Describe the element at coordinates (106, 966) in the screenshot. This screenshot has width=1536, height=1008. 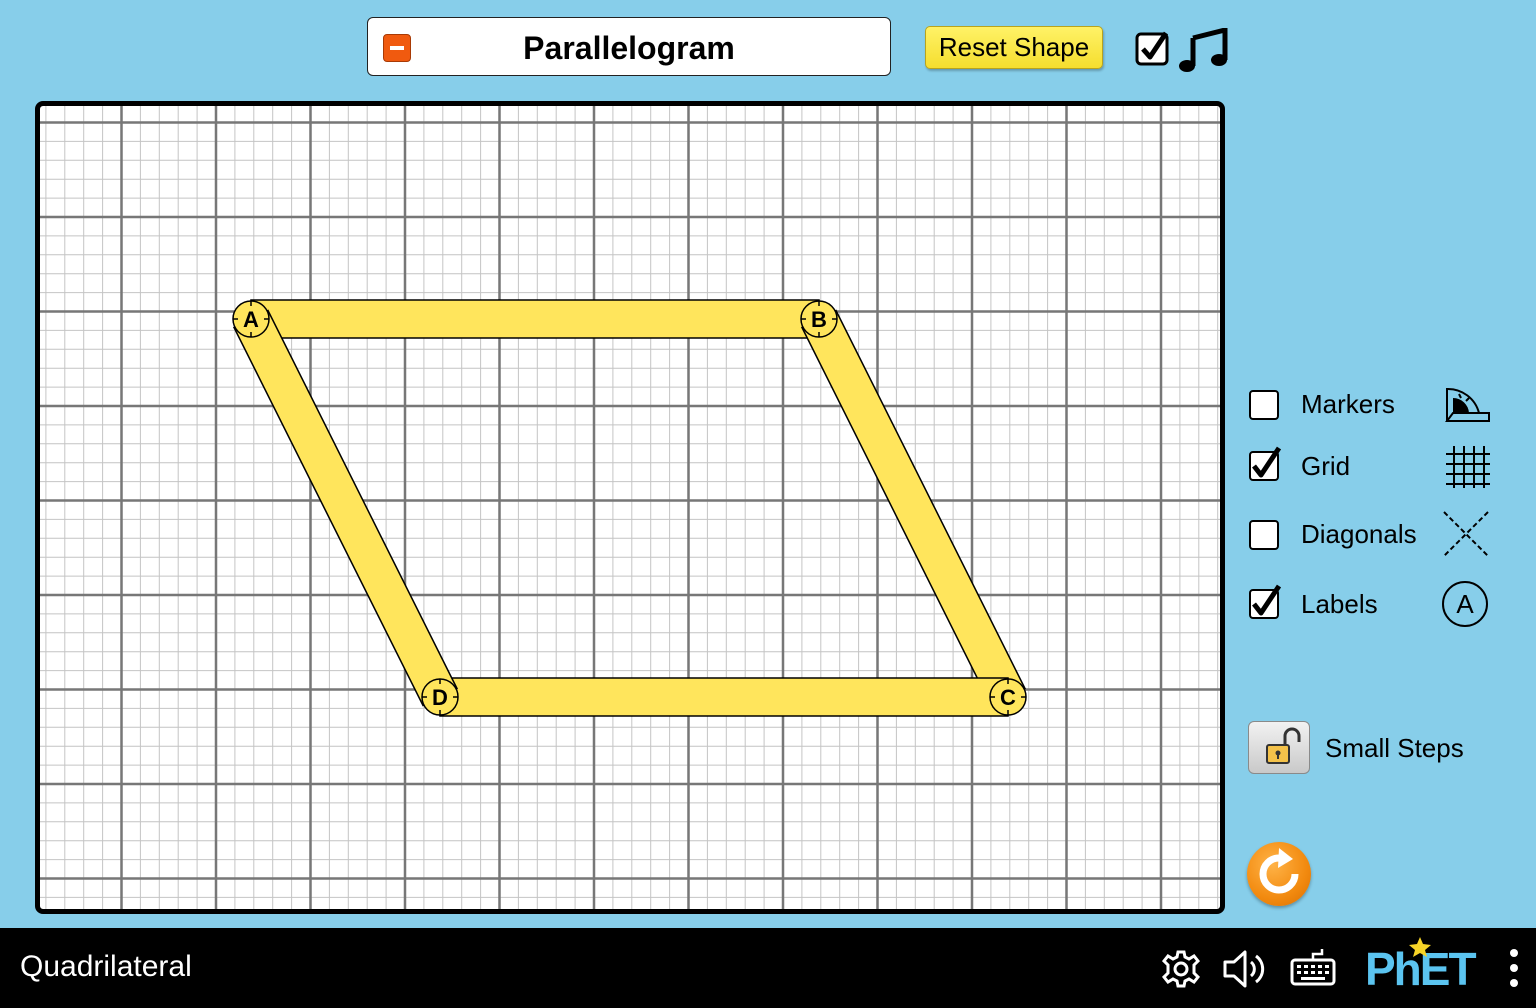
I see `sim-title: Quadrilateral` at that location.